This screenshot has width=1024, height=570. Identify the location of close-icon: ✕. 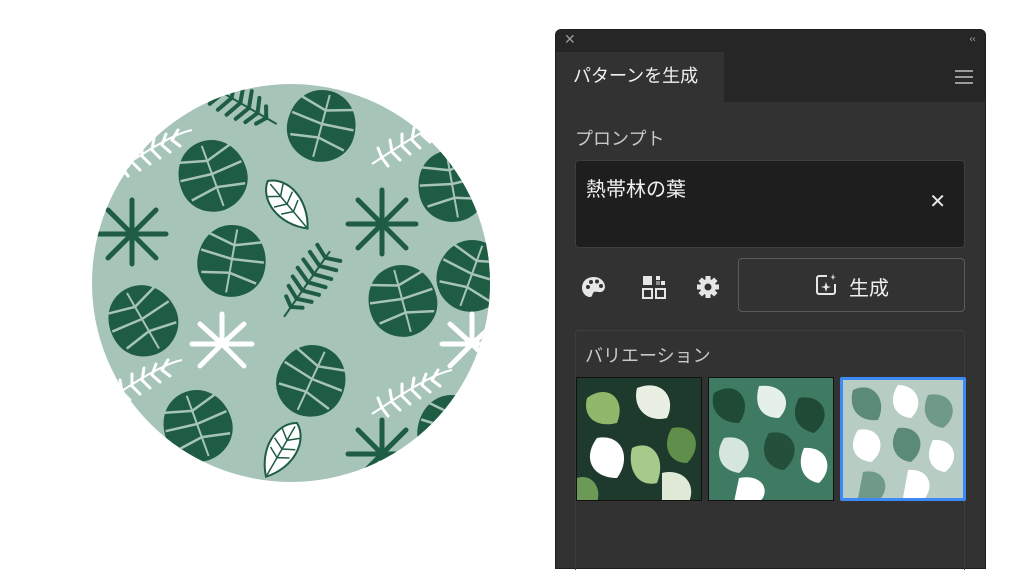
(570, 40).